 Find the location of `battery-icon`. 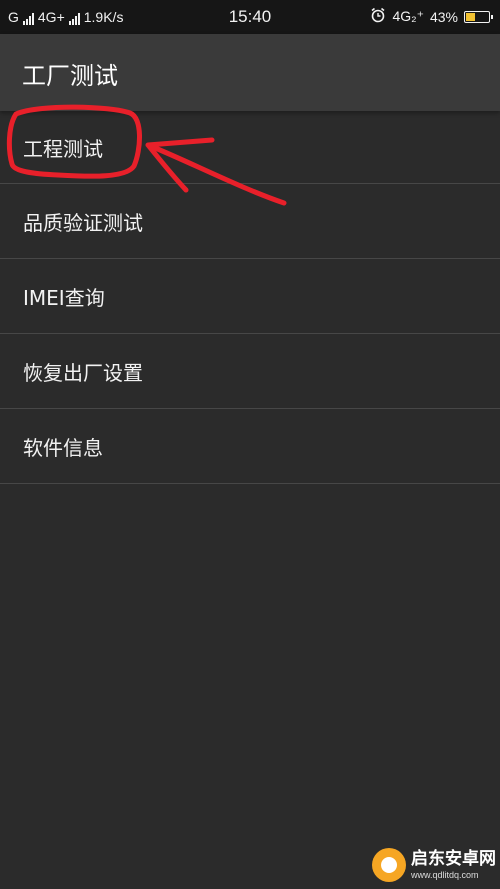

battery-icon is located at coordinates (478, 16).